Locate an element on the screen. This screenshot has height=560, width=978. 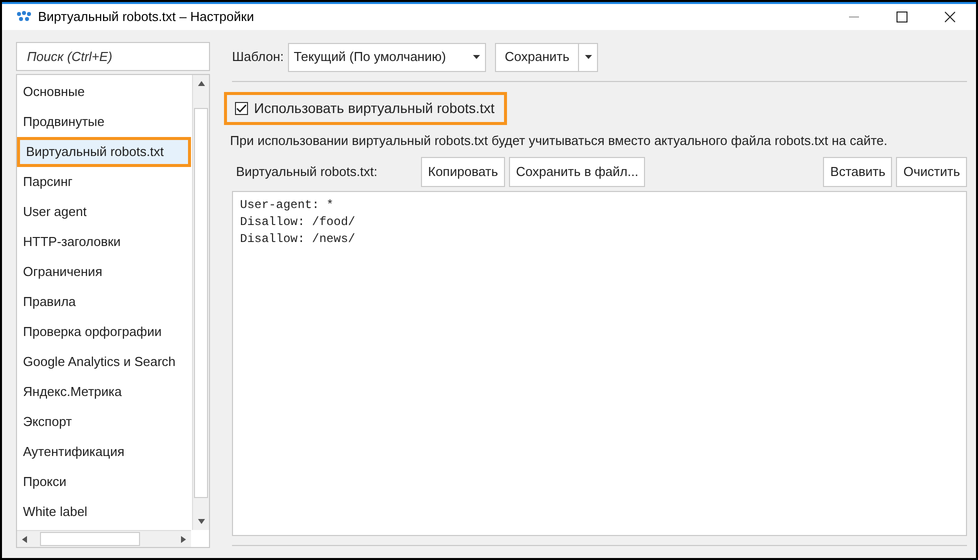
app-logo-icon is located at coordinates (24, 17).